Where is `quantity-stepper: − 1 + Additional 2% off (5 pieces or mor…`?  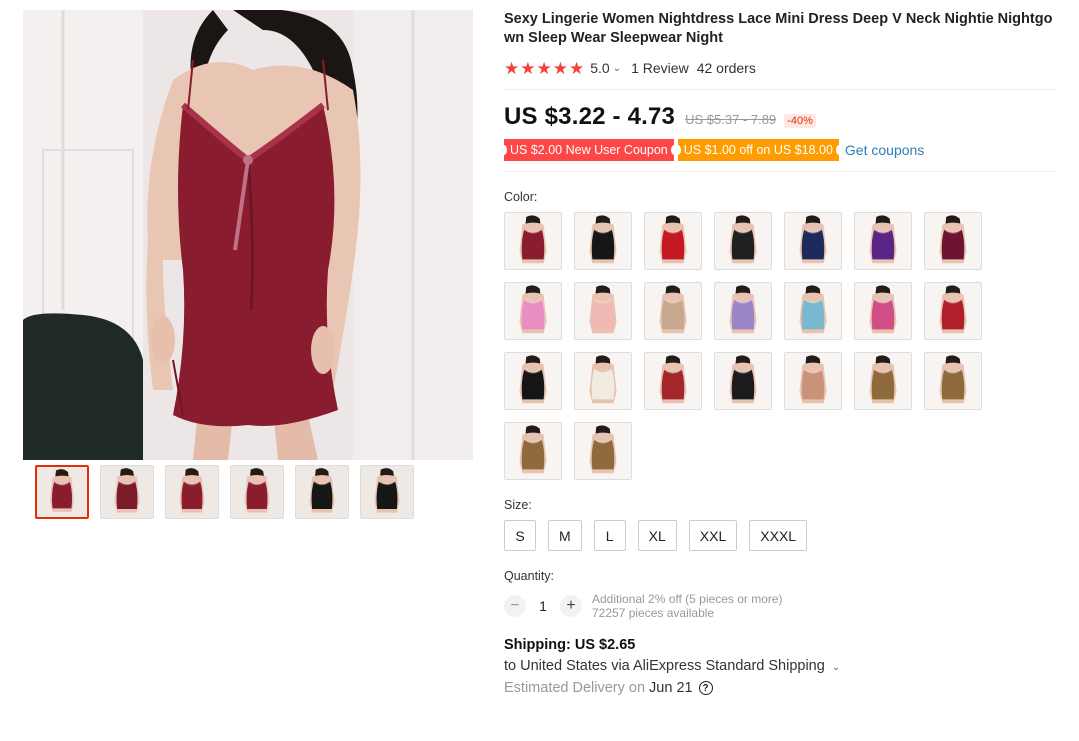 quantity-stepper: − 1 + Additional 2% off (5 pieces or mor… is located at coordinates (780, 606).